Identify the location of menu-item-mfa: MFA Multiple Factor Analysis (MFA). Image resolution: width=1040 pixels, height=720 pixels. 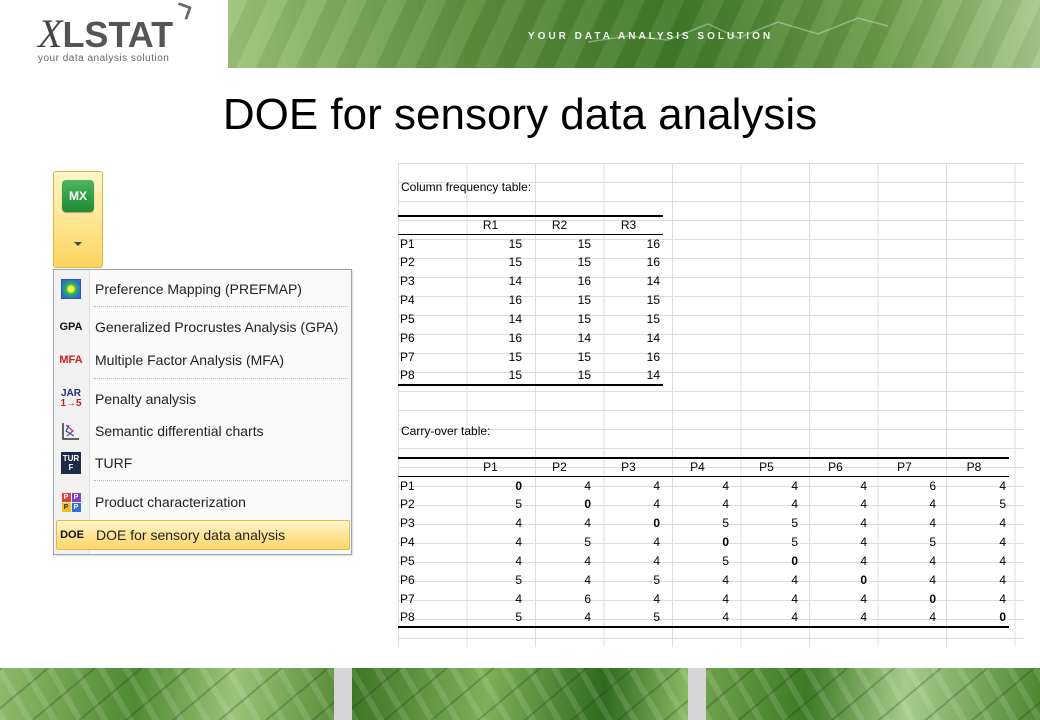
(203, 360).